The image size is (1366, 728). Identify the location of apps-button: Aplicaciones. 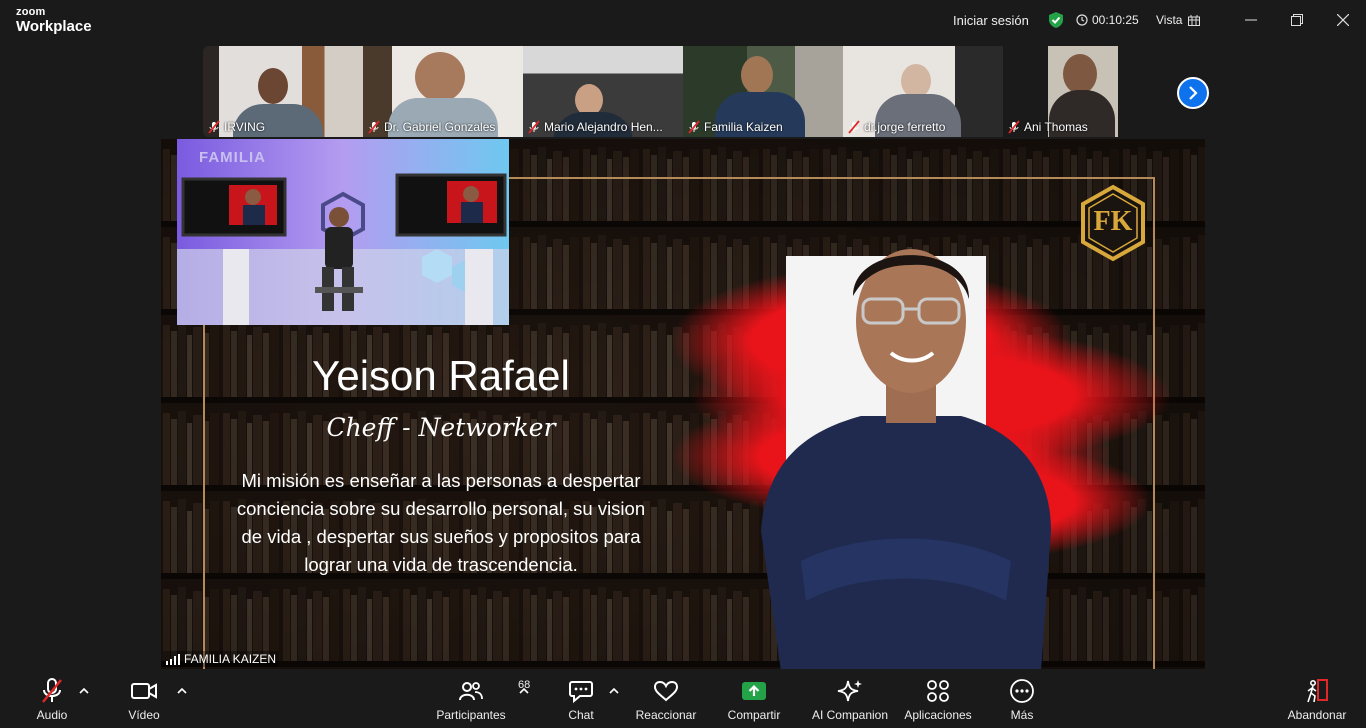
(938, 699).